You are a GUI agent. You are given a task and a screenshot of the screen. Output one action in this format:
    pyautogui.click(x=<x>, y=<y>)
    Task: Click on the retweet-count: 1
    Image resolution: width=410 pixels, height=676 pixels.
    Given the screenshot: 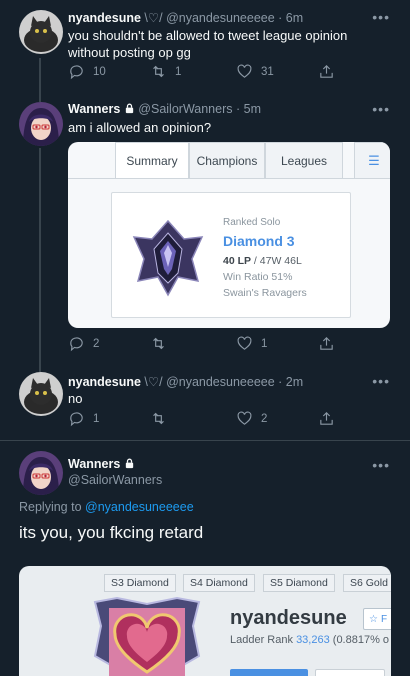 What is the action you would take?
    pyautogui.click(x=178, y=71)
    